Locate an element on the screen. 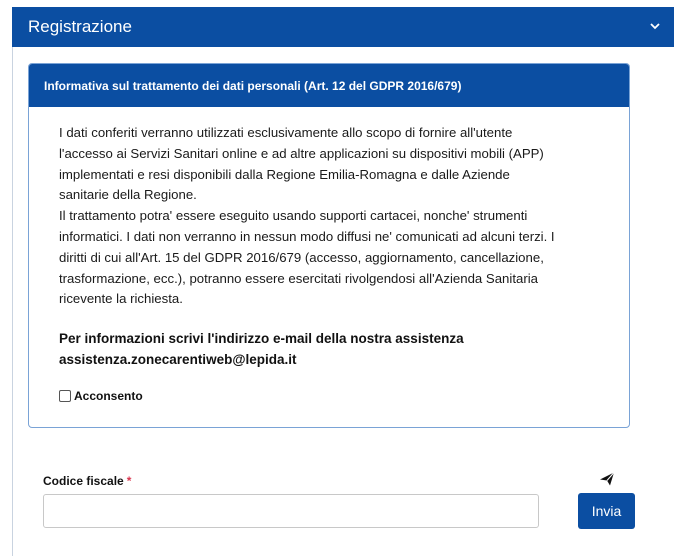 The height and width of the screenshot is (556, 674). panel-title: Registrazione is located at coordinates (80, 26).